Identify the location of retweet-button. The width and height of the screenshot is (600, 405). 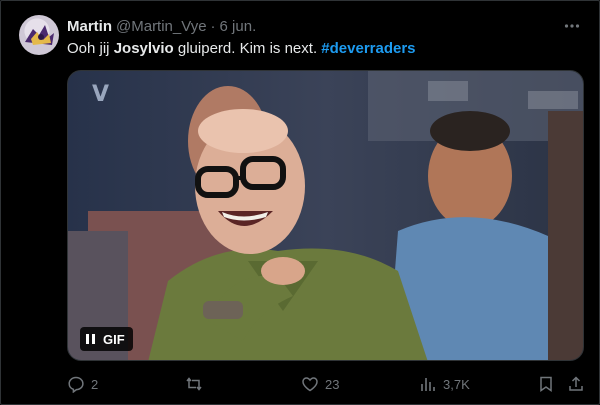
(197, 384).